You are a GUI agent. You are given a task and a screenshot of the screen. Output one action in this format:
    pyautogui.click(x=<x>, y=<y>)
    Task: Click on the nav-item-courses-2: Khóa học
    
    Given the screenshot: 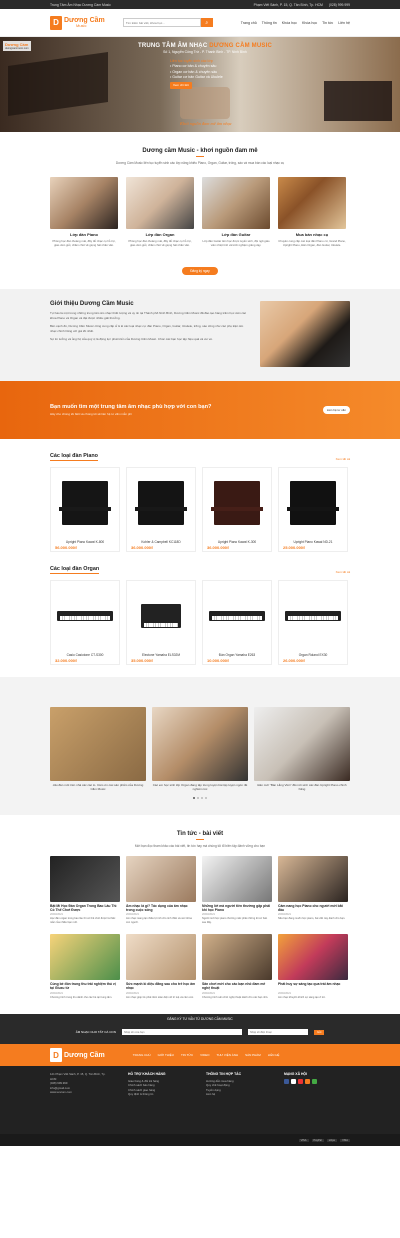 What is the action you would take?
    pyautogui.click(x=309, y=23)
    